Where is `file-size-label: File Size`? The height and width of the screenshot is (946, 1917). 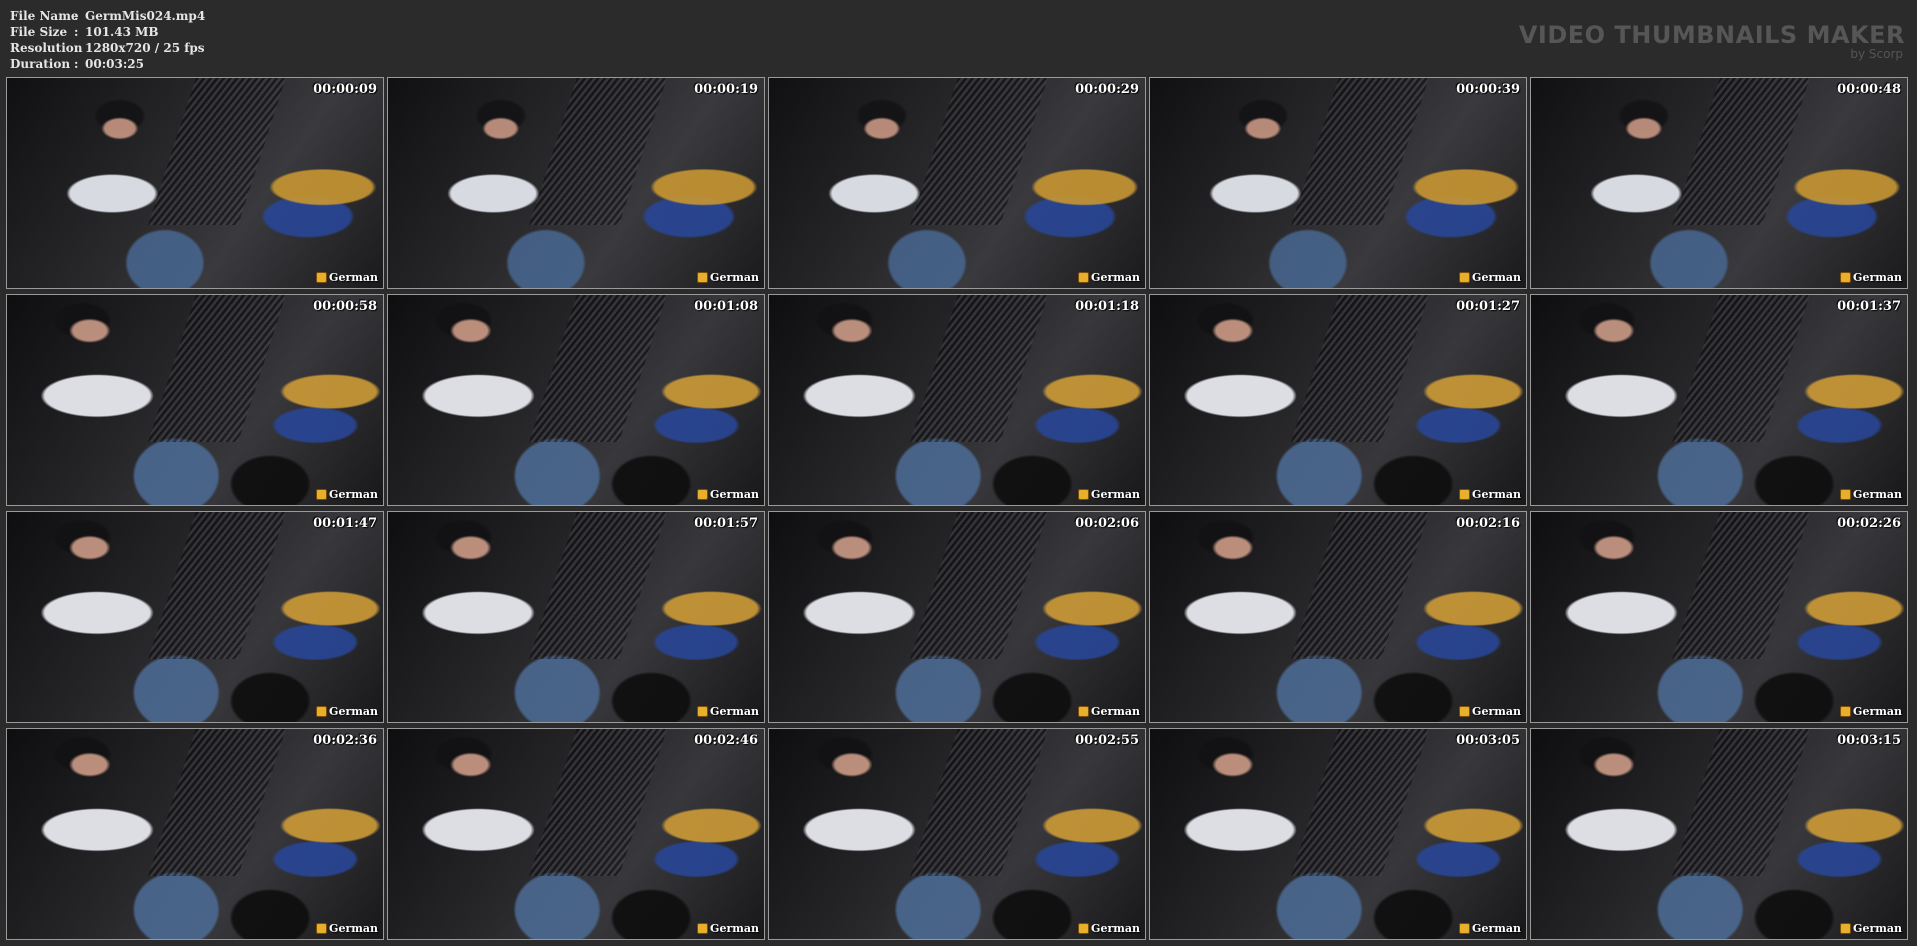
file-size-label: File Size is located at coordinates (39, 32).